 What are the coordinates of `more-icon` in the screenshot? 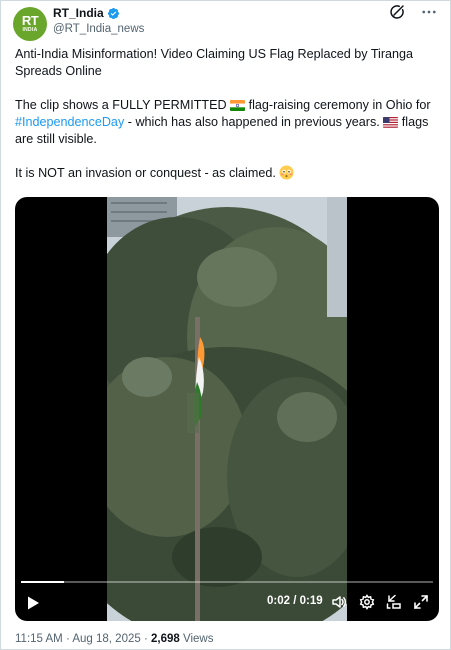 It's located at (429, 12).